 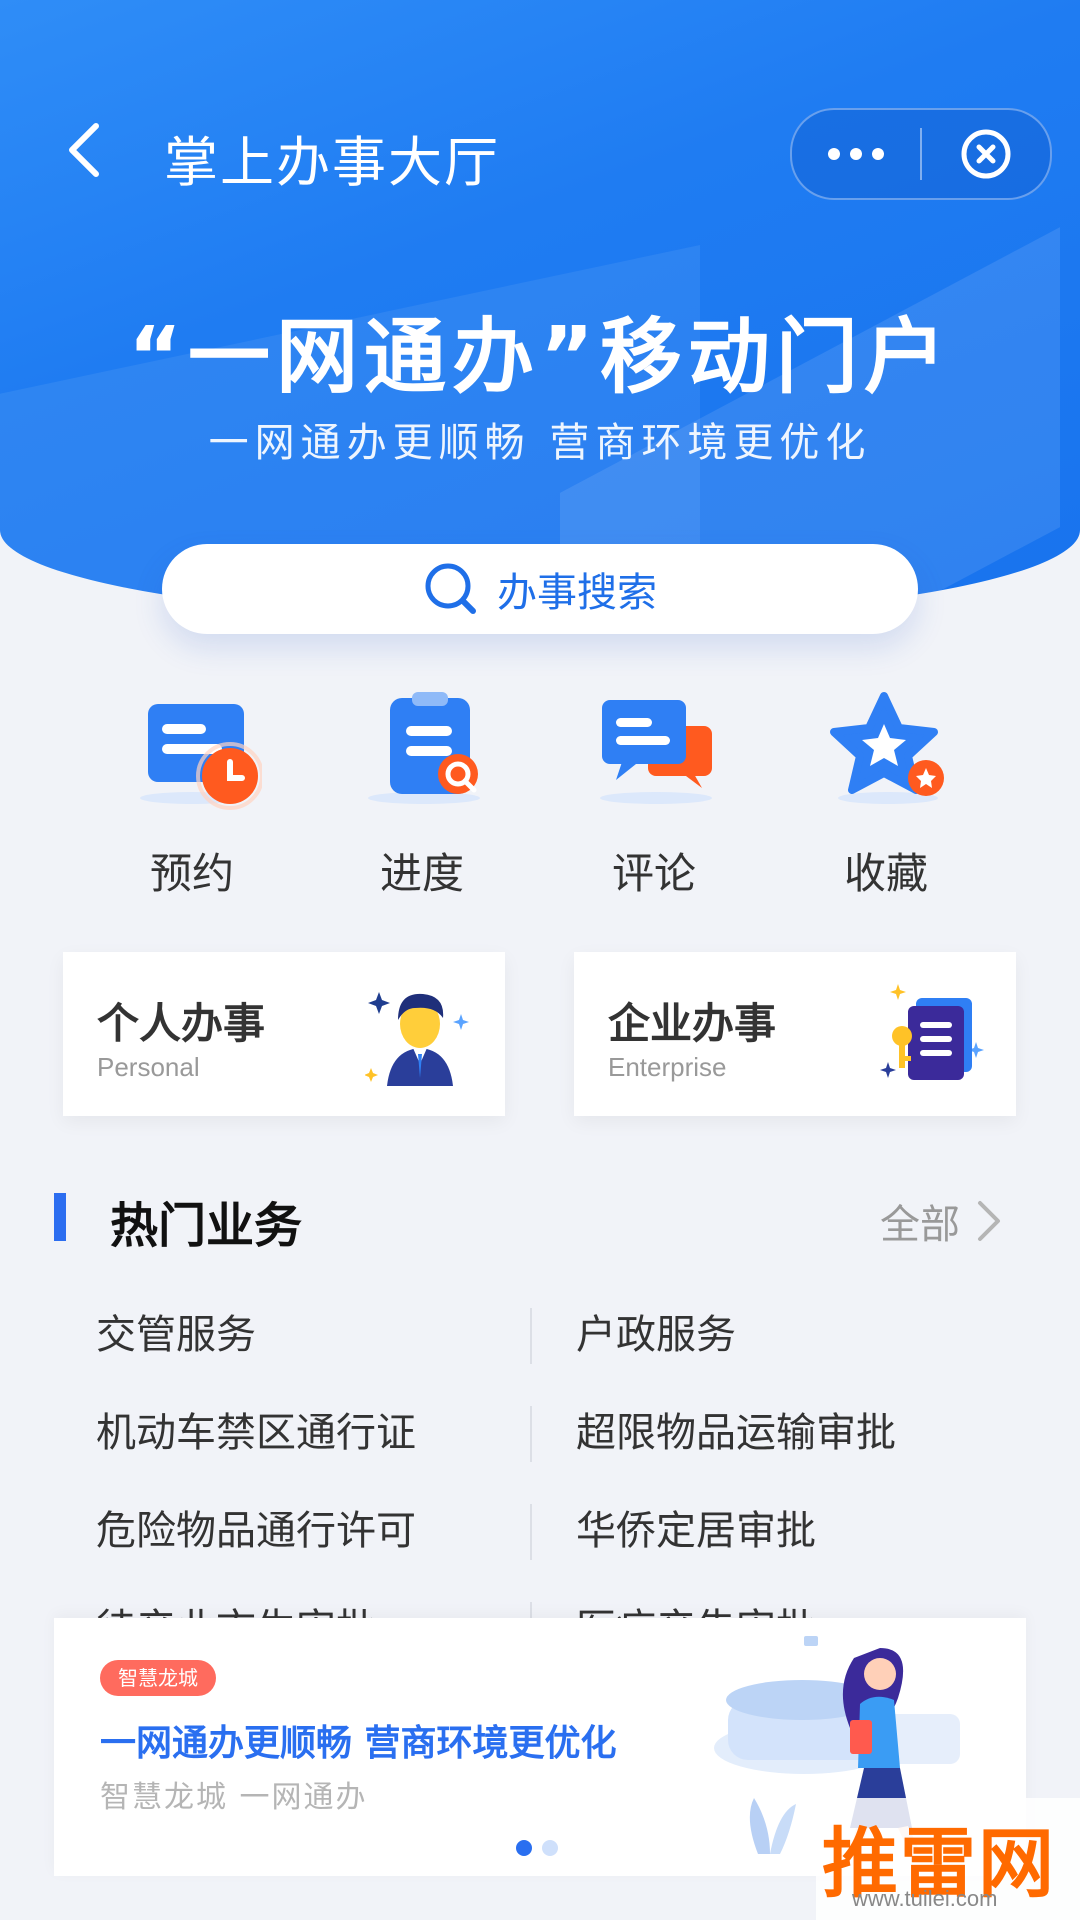 I want to click on more-button, so click(x=856, y=154).